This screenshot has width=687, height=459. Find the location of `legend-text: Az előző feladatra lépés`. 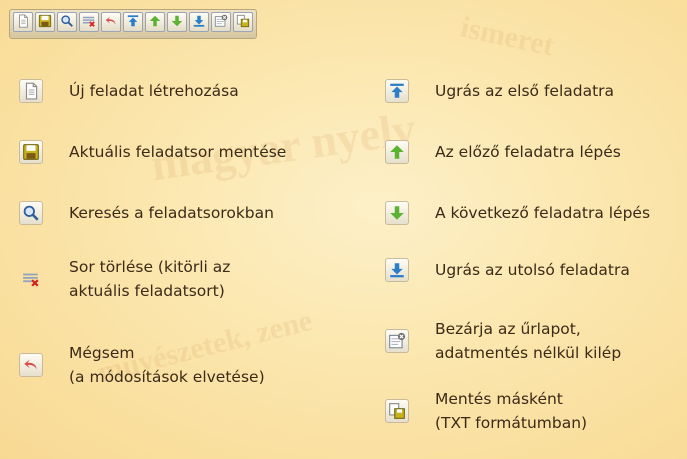

legend-text: Az előző feladatra lépés is located at coordinates (528, 152).